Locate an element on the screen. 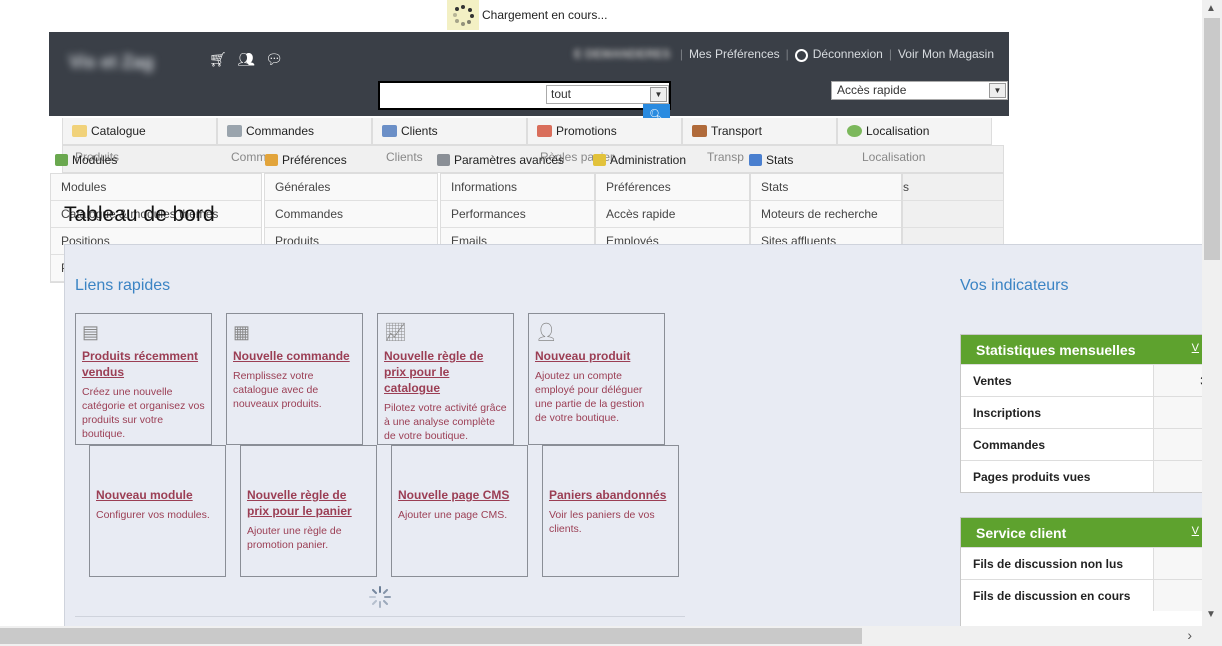 This screenshot has width=1222, height=646. menu-item: s is located at coordinates (953, 187).